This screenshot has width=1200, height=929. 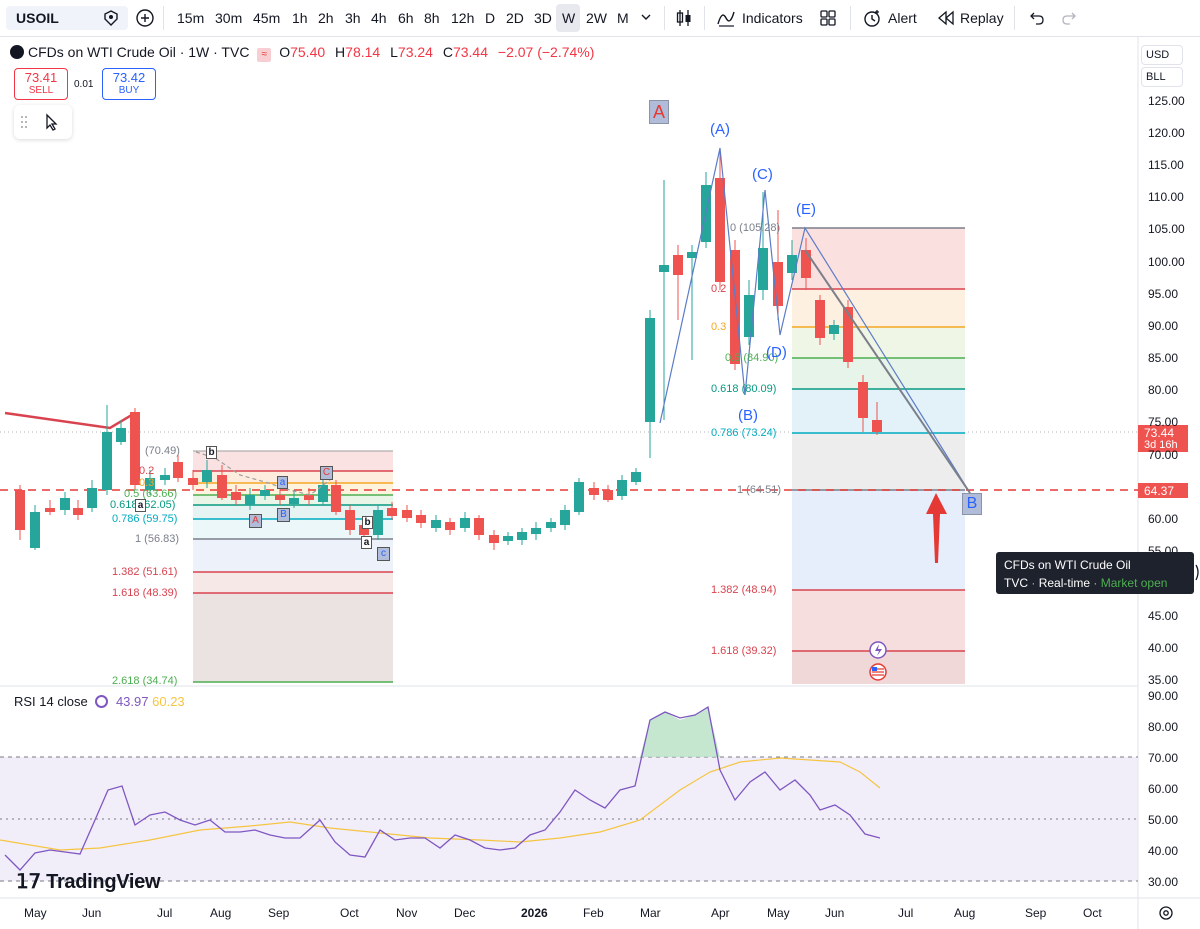 What do you see at coordinates (1036, 18) in the screenshot?
I see `undo-icon` at bounding box center [1036, 18].